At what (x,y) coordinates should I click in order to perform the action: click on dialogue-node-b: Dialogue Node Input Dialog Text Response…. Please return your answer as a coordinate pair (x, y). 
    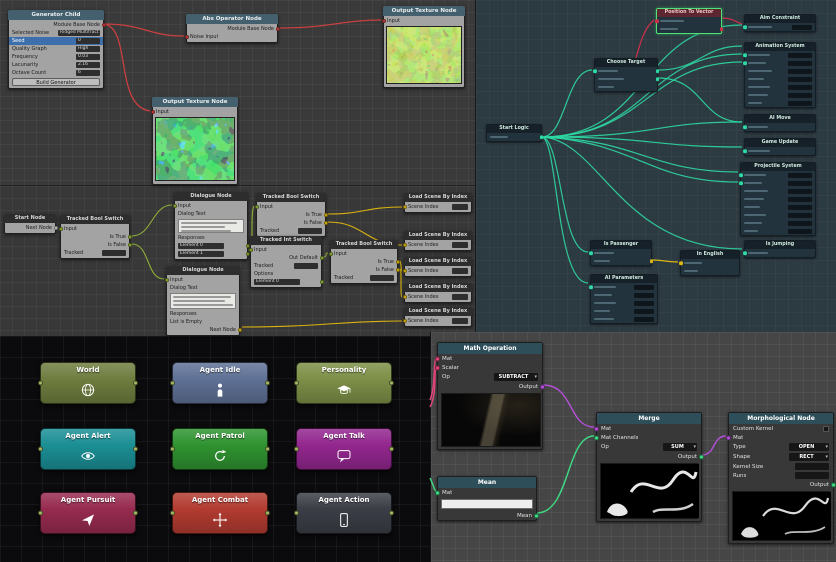
    Looking at the image, I should click on (203, 301).